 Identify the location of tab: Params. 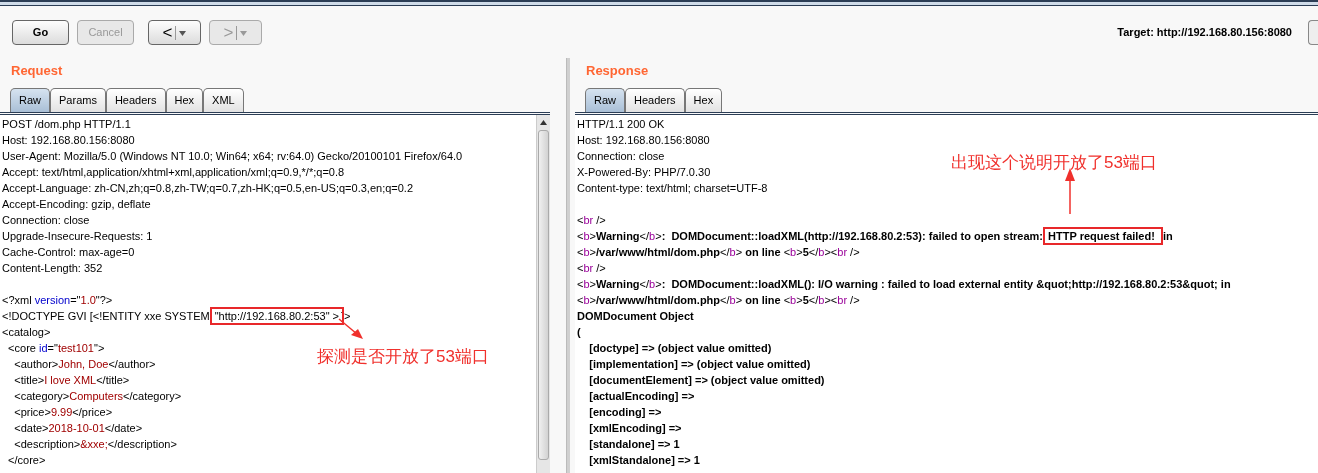
(78, 100).